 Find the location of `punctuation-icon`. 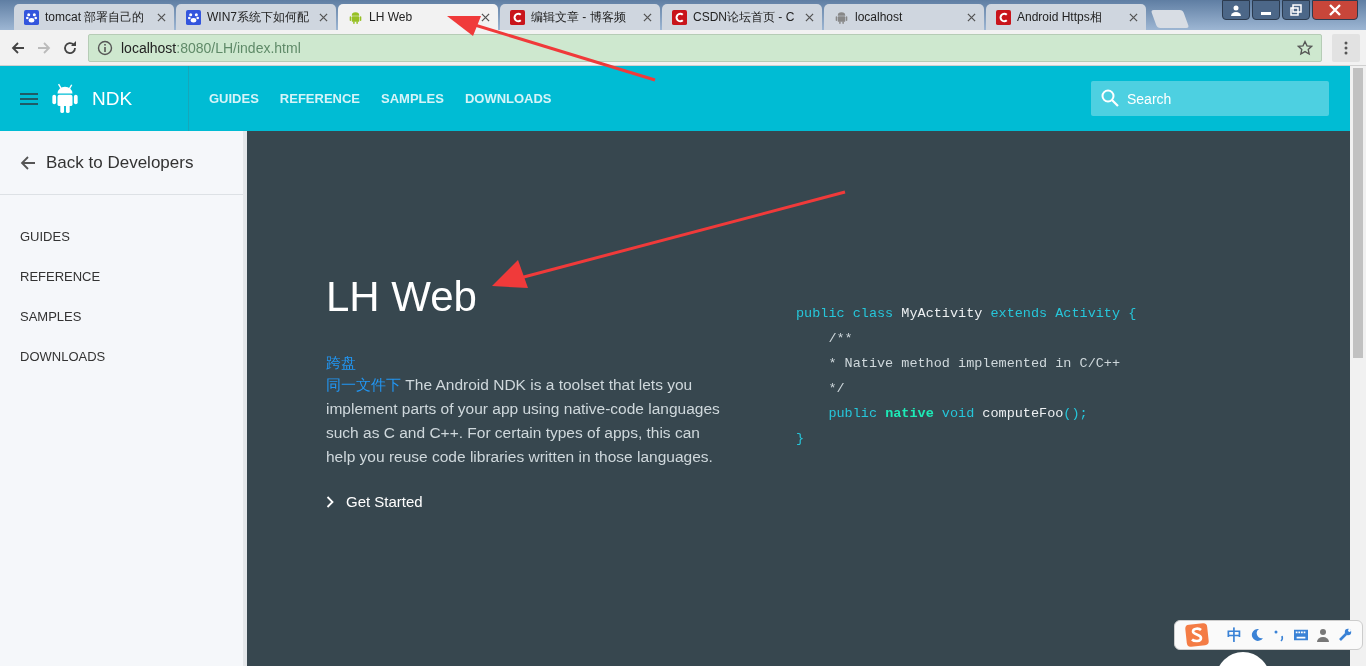

punctuation-icon is located at coordinates (1279, 635).